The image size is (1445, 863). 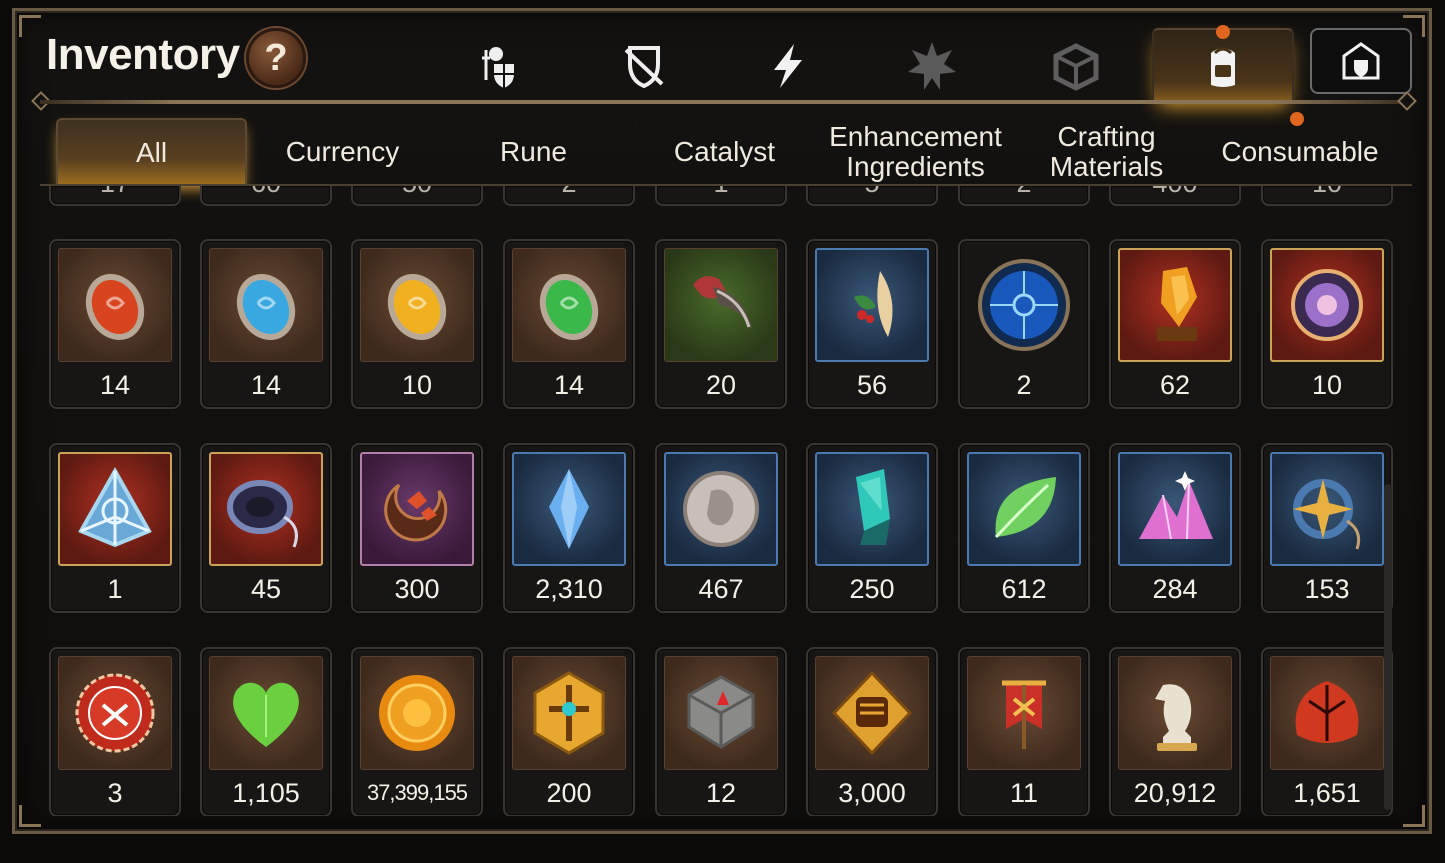 I want to click on red-seal-badge-icon, so click(x=115, y=713).